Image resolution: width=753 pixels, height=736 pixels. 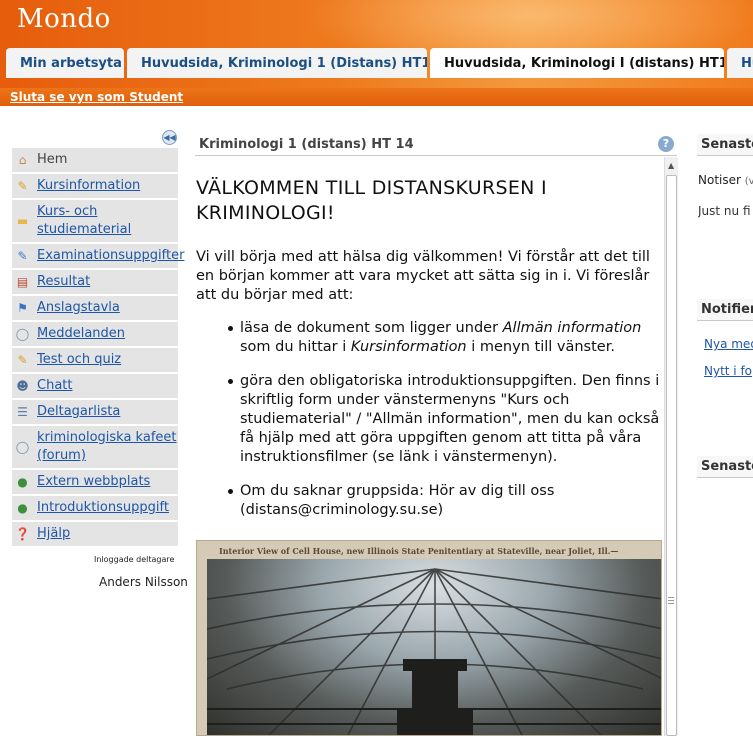 I want to click on nav-item-label: kriminologiska kafeet (forum), so click(x=107, y=446).